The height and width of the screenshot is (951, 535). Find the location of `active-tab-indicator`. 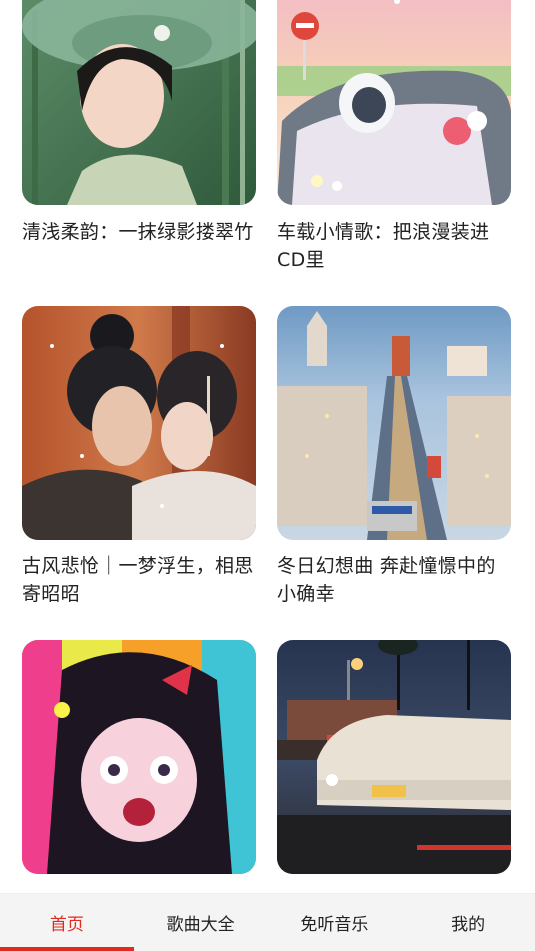

active-tab-indicator is located at coordinates (67, 949).